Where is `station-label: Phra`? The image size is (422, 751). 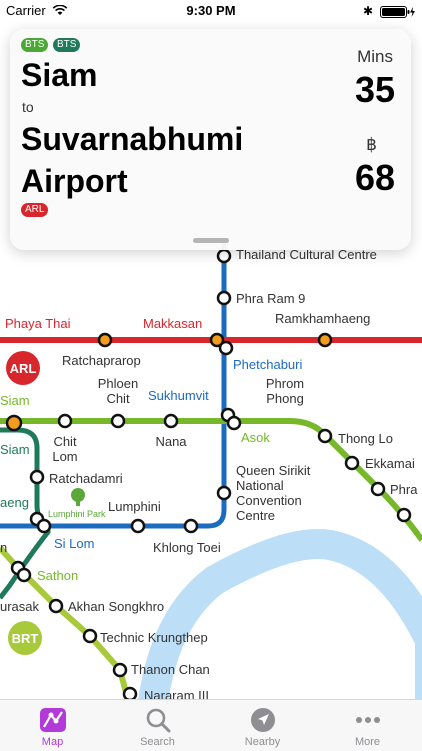
station-label: Phra is located at coordinates (404, 489).